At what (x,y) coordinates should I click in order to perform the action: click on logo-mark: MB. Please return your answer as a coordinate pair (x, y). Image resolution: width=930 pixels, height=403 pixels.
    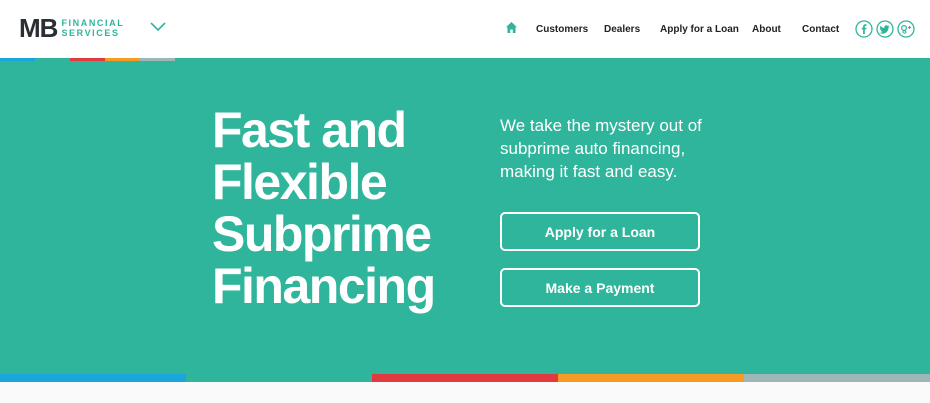
    Looking at the image, I should click on (38, 28).